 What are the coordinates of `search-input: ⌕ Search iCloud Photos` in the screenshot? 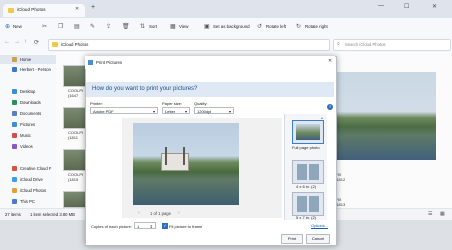 It's located at (392, 45).